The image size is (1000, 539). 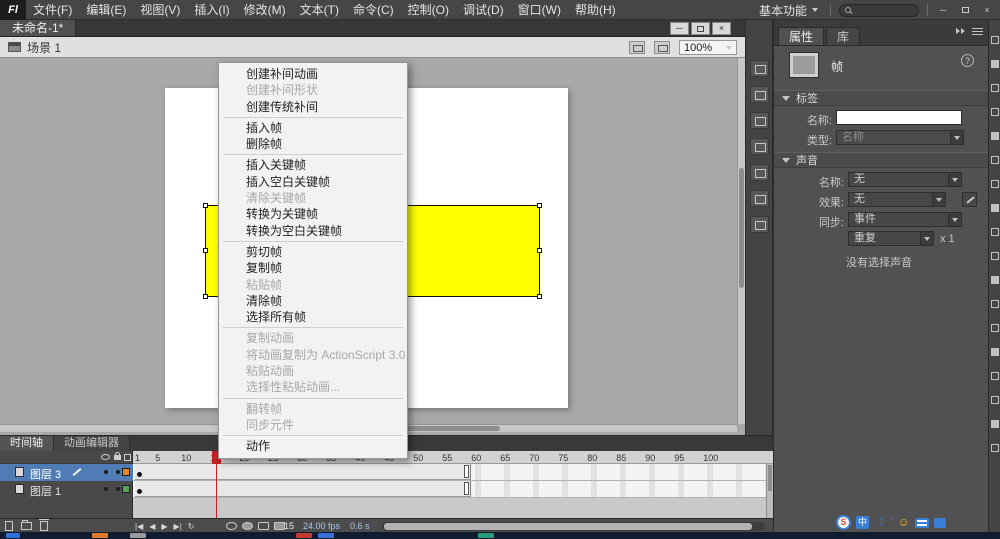 What do you see at coordinates (905, 179) in the screenshot?
I see `sound-name-dropdown: 无` at bounding box center [905, 179].